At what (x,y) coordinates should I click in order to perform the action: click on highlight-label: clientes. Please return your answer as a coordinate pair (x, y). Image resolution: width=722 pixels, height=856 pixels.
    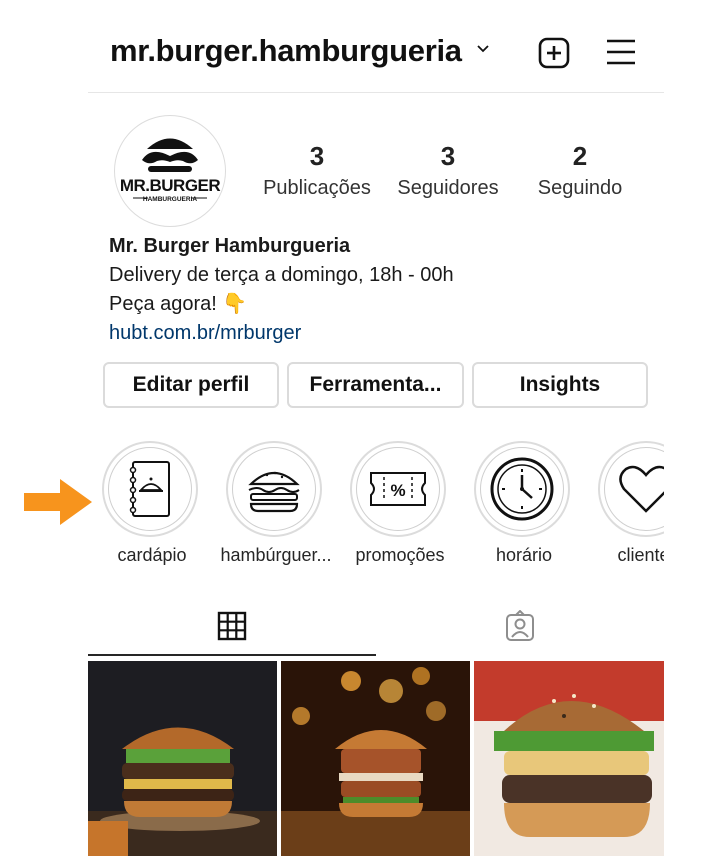
    Looking at the image, I should click on (640, 555).